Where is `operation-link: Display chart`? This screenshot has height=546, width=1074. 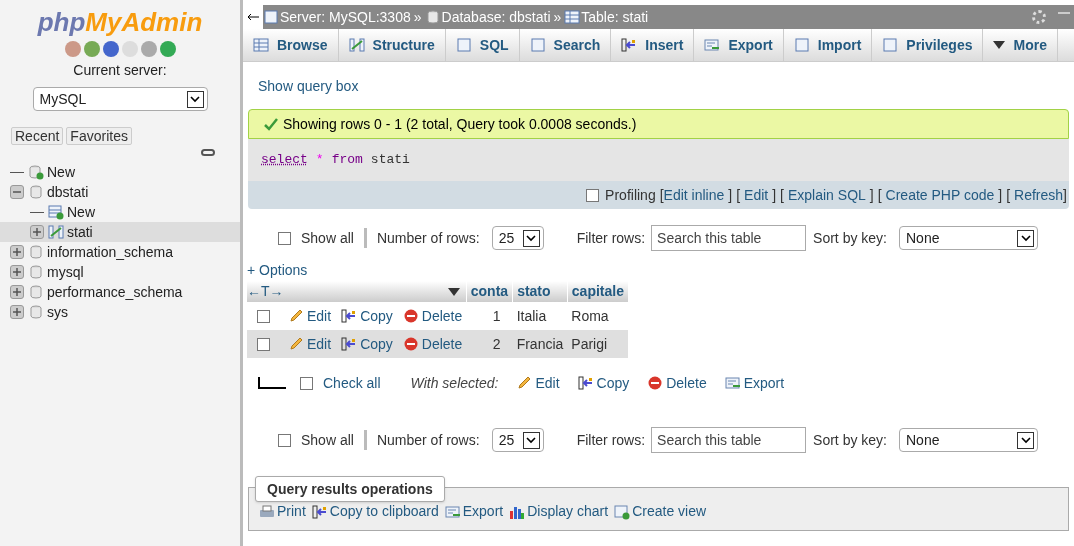 operation-link: Display chart is located at coordinates (568, 511).